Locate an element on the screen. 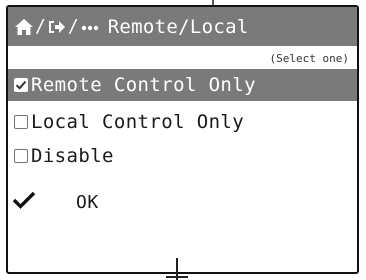 The height and width of the screenshot is (280, 366). option-local-control-only: Local Control Only is located at coordinates (182, 122).